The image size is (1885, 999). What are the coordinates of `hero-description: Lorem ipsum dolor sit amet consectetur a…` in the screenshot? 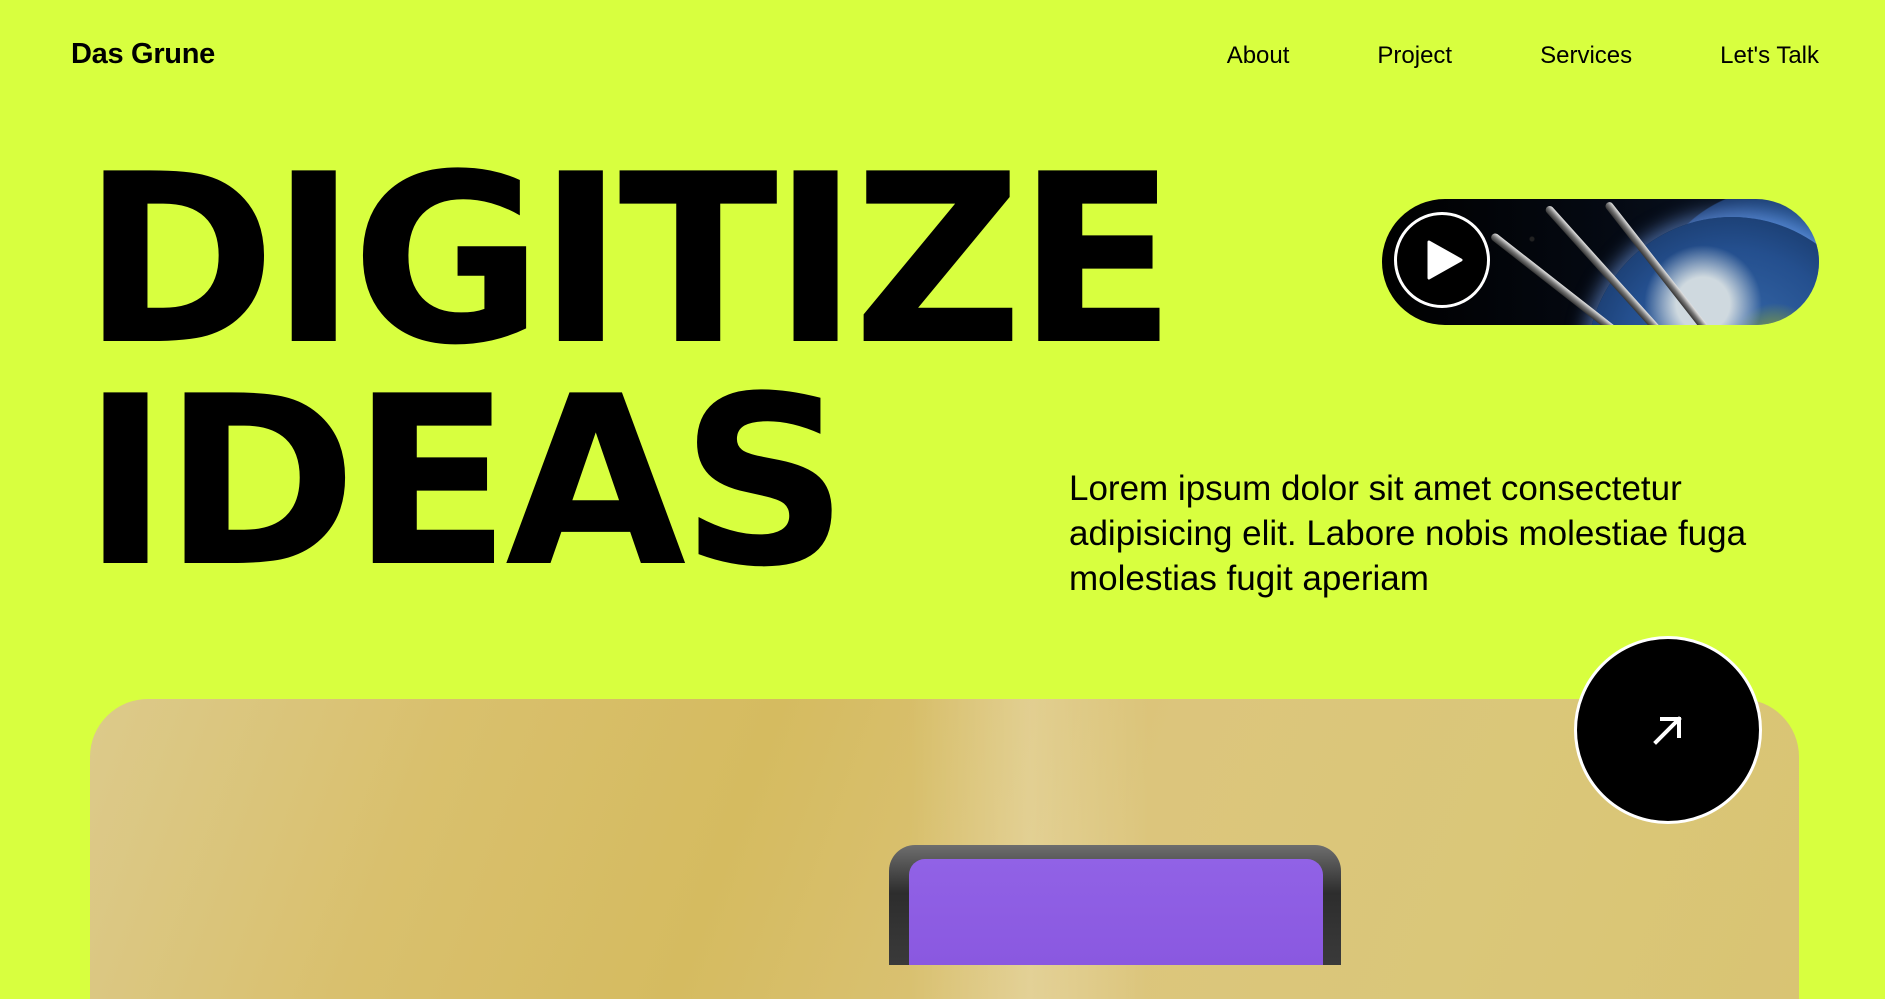 It's located at (1408, 533).